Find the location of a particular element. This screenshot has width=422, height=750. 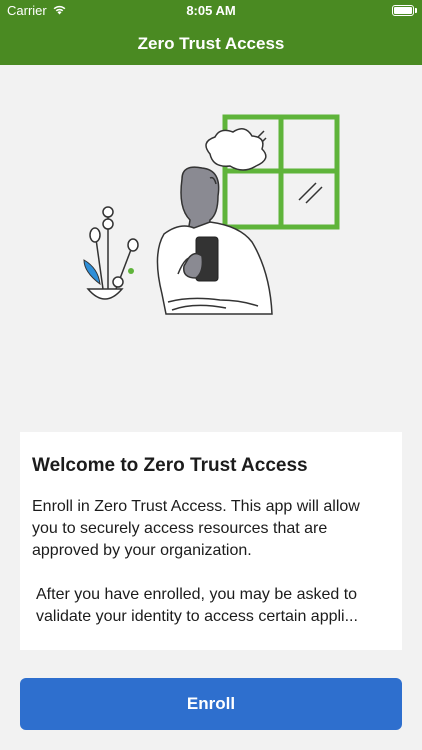

status-time: 8:05 AM is located at coordinates (211, 10).